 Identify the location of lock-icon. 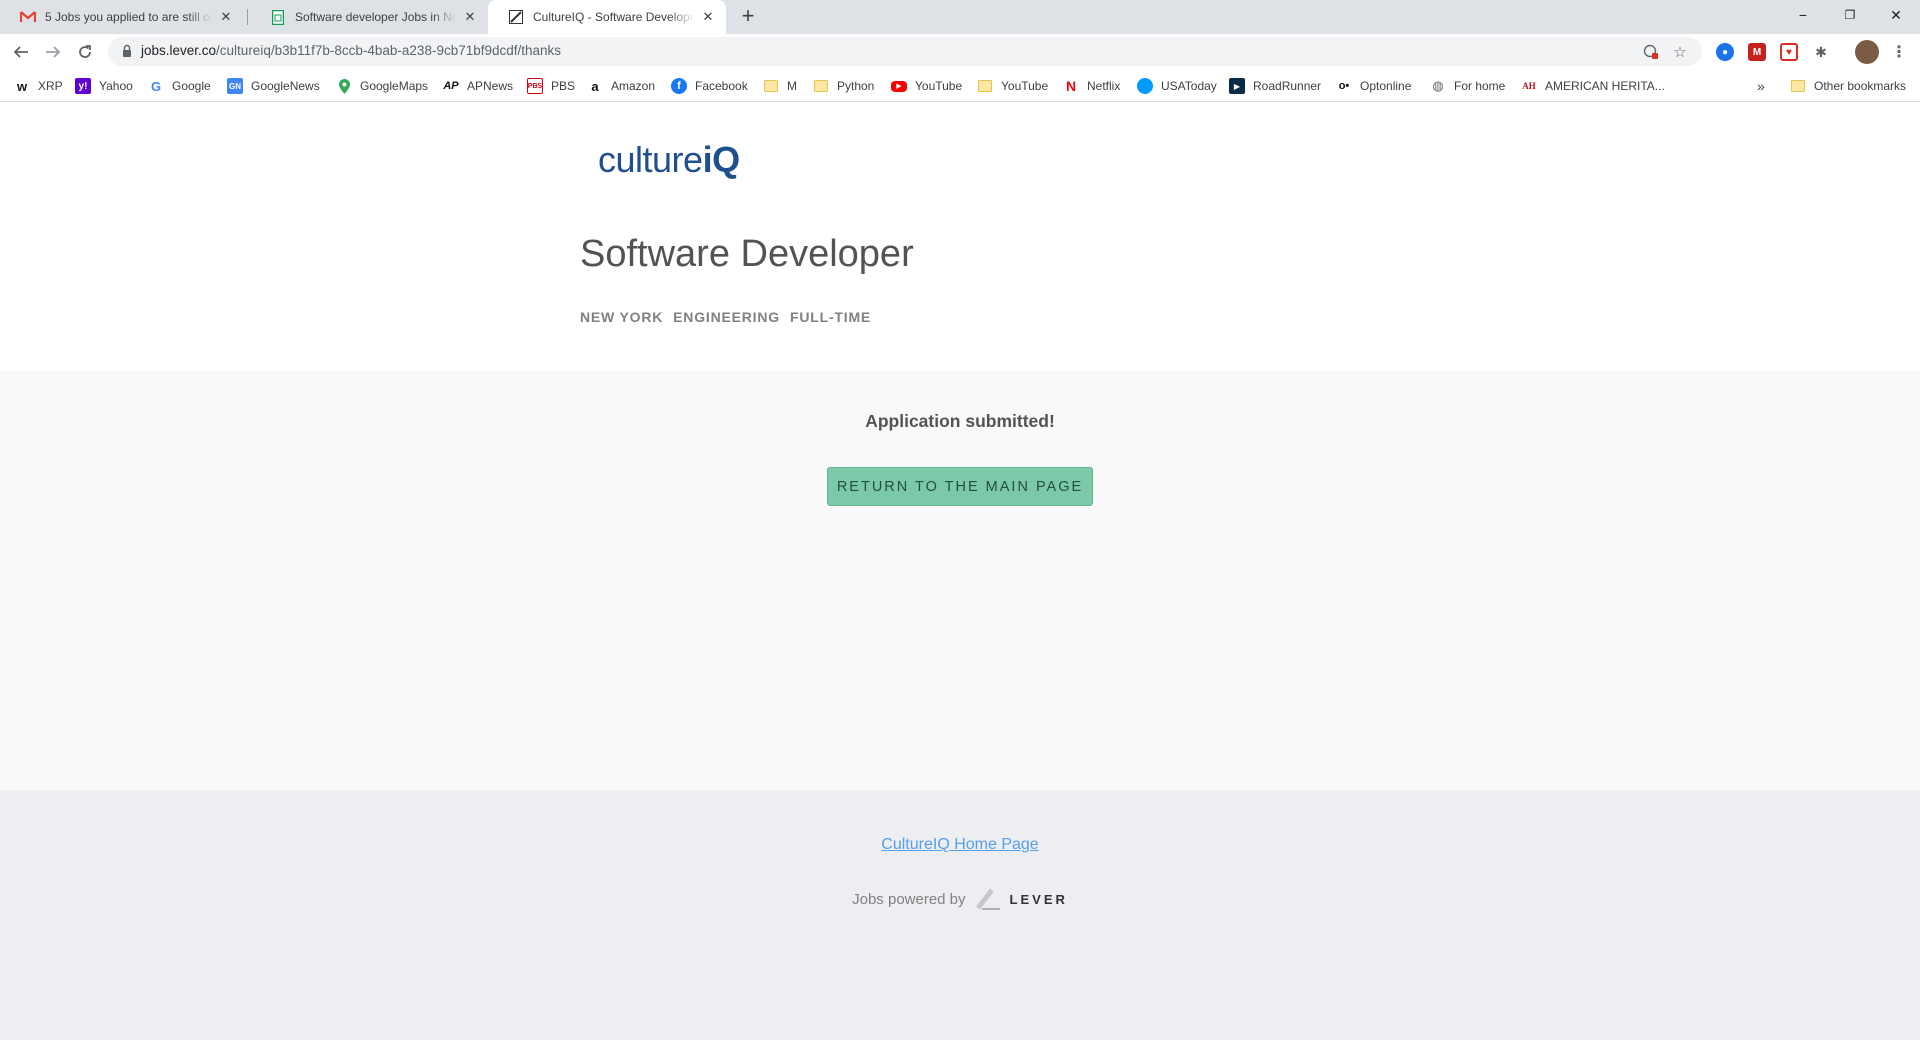
(127, 50).